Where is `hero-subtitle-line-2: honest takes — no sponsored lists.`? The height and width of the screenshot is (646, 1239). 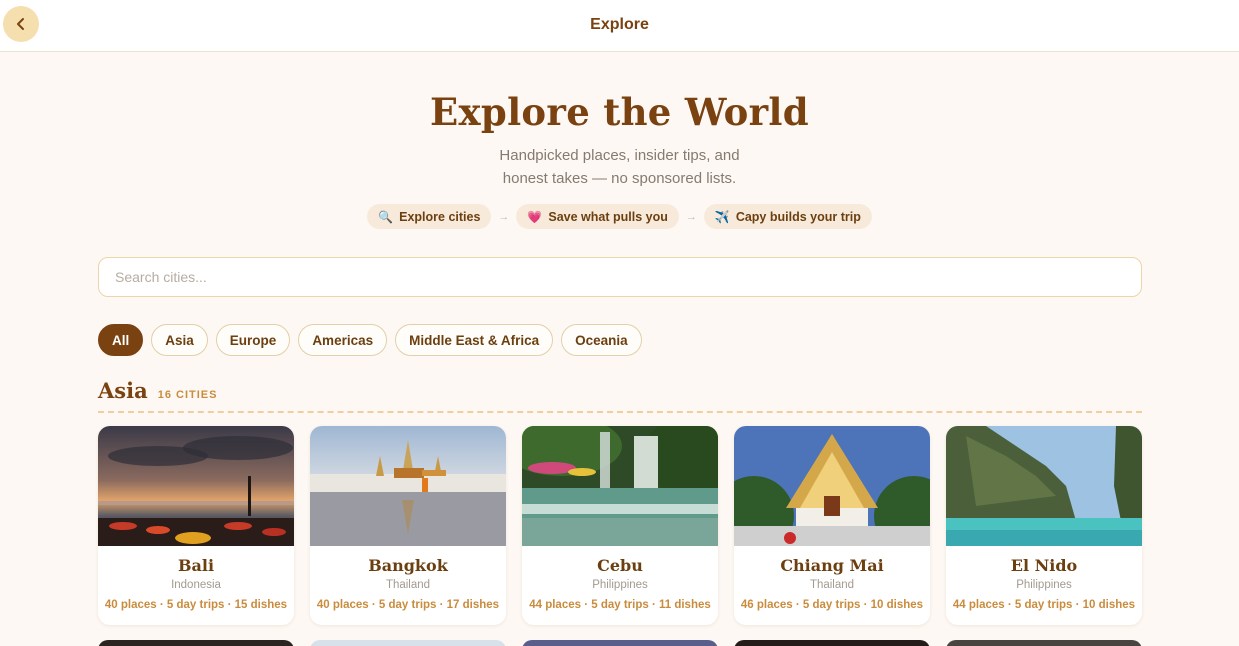 hero-subtitle-line-2: honest takes — no sponsored lists. is located at coordinates (619, 178).